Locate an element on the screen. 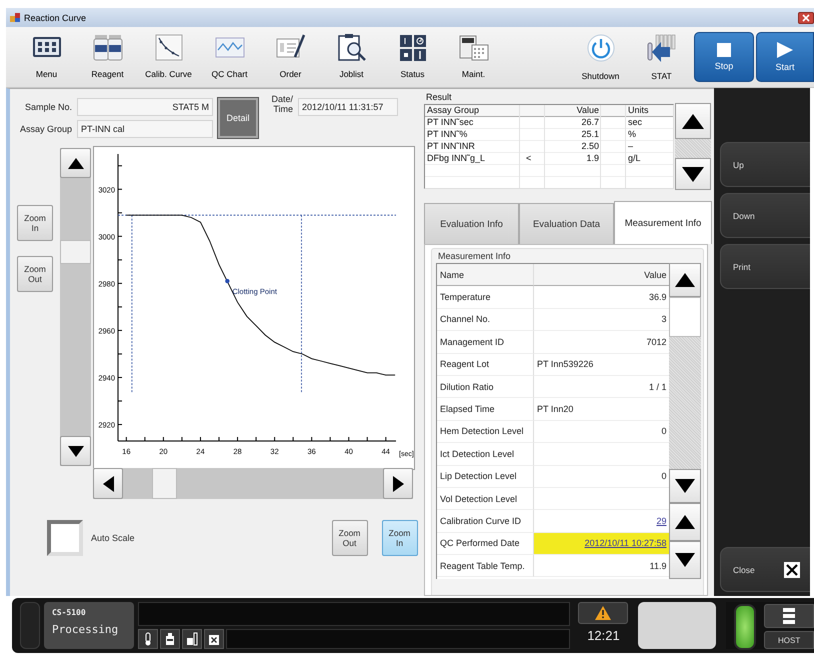 The image size is (814, 655). tab: Measurement Info is located at coordinates (663, 222).